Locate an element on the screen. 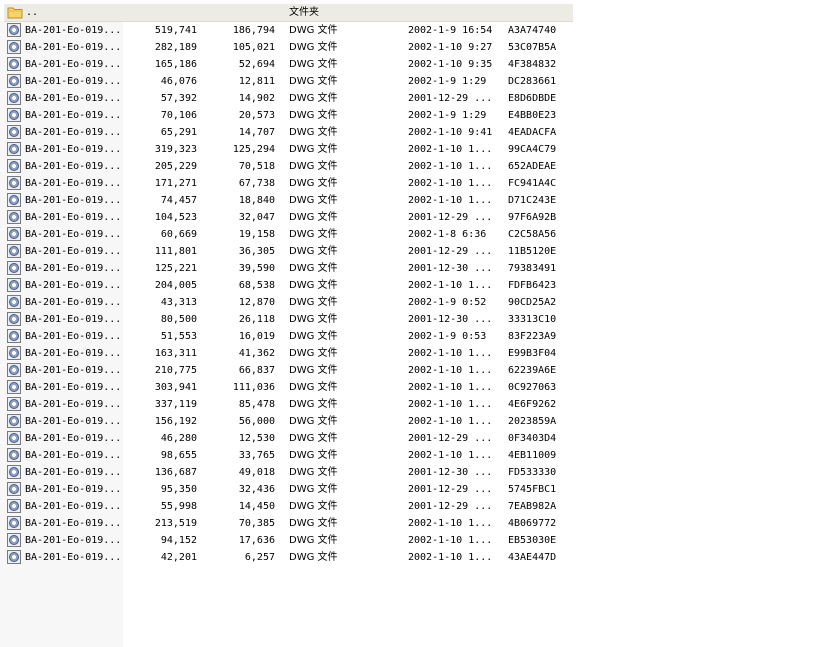  file-size: 519,741 is located at coordinates (175, 30).